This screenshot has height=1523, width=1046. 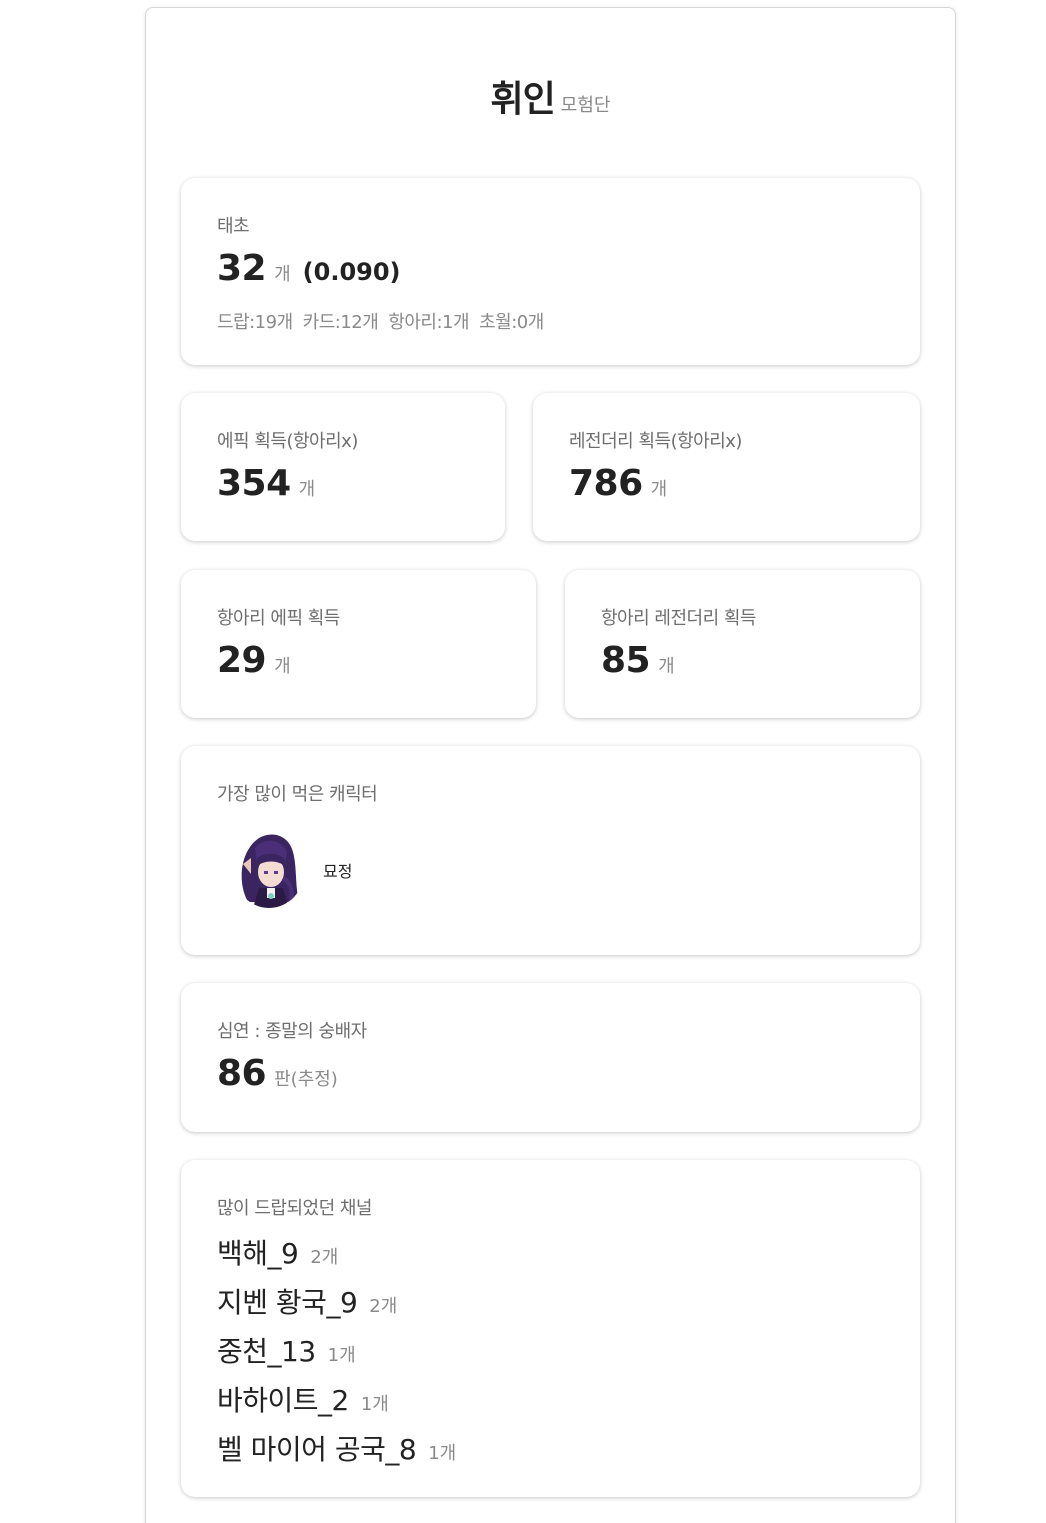 What do you see at coordinates (585, 105) in the screenshot?
I see `guild-type: 모험단` at bounding box center [585, 105].